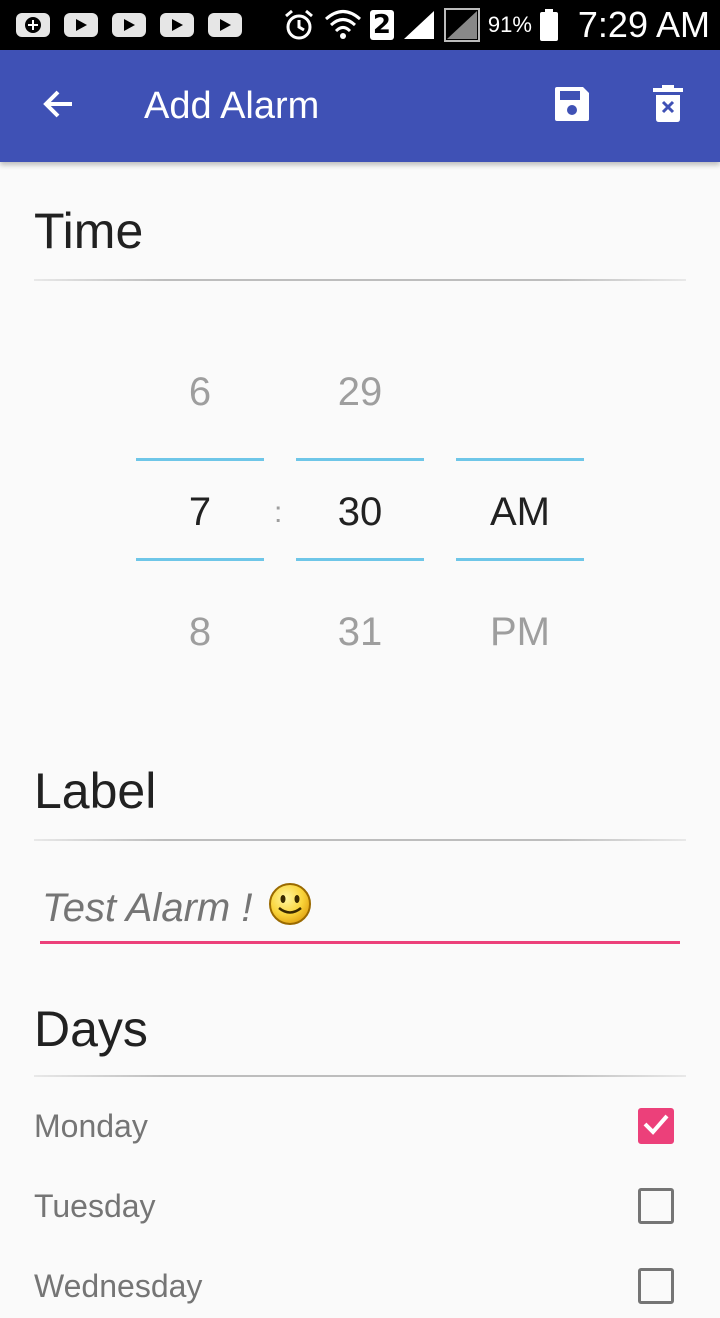  I want to click on arrow-left-icon, so click(58, 106).